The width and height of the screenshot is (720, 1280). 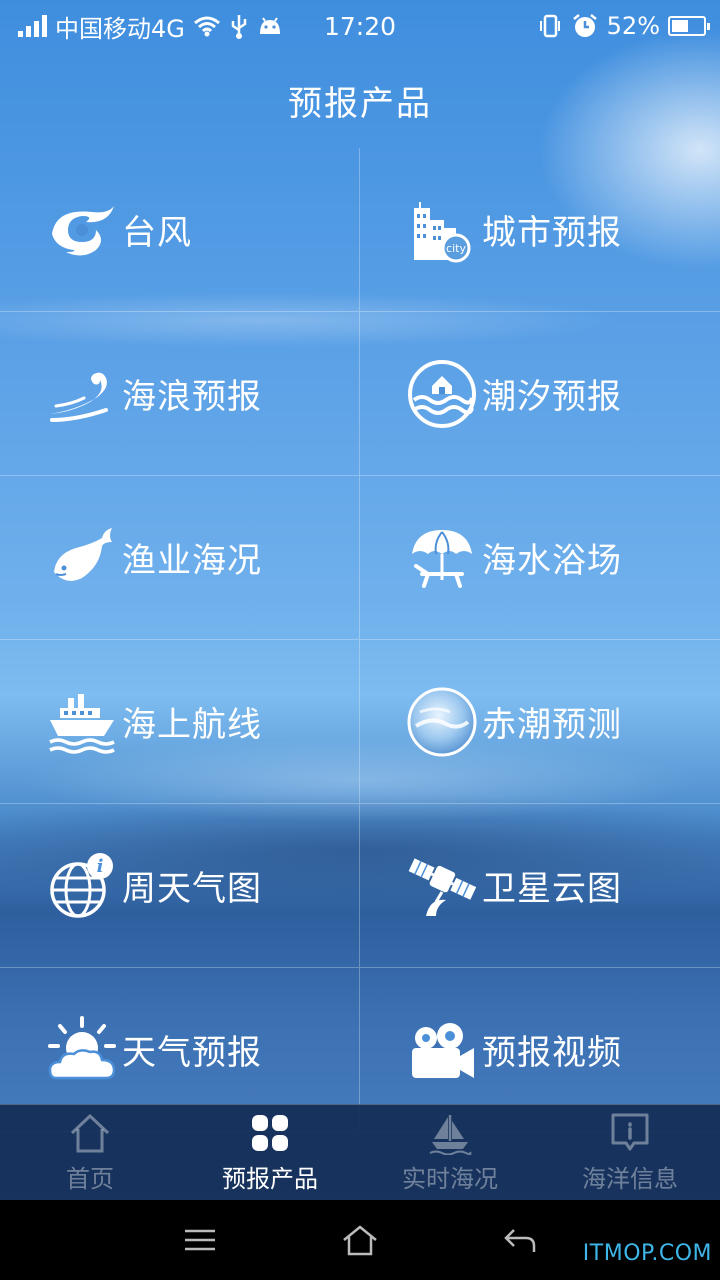 What do you see at coordinates (270, 1133) in the screenshot?
I see `grid-icon` at bounding box center [270, 1133].